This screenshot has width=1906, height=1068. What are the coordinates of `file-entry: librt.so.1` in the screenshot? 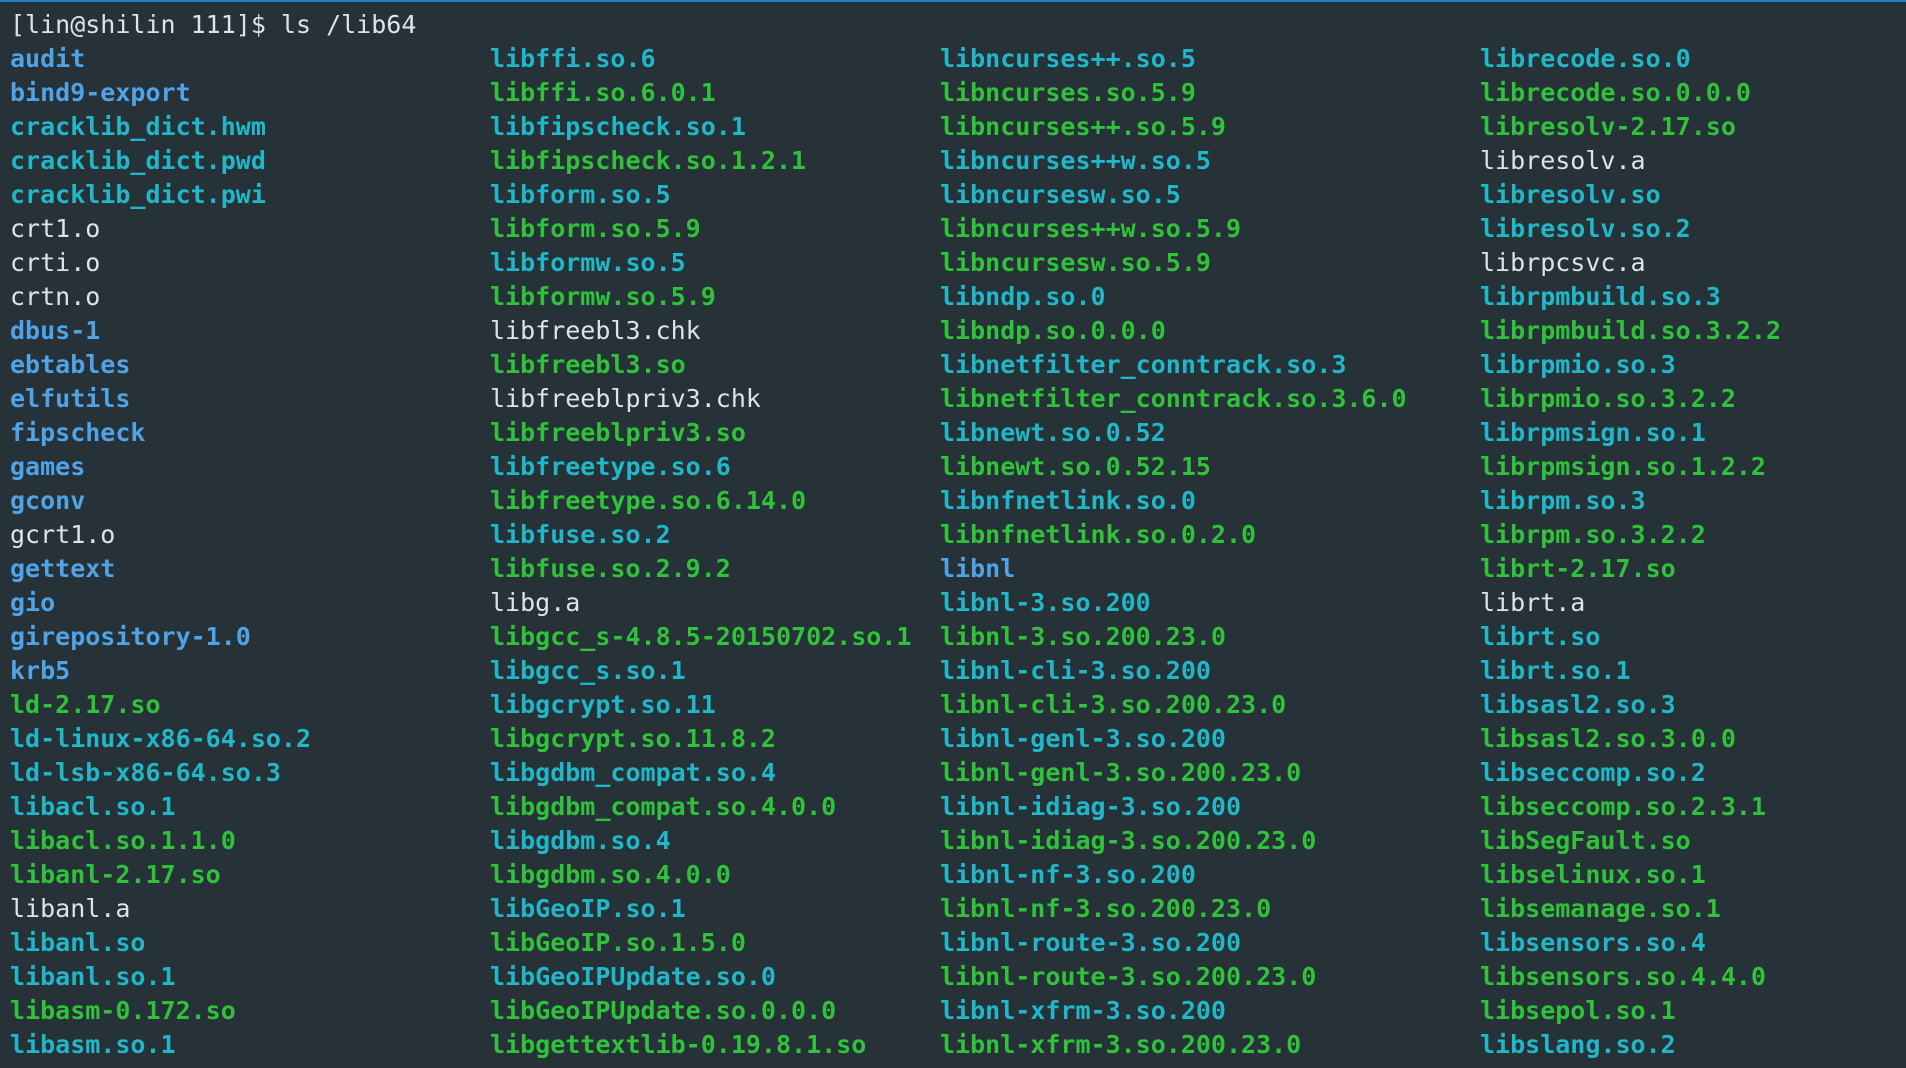 It's located at (1555, 670).